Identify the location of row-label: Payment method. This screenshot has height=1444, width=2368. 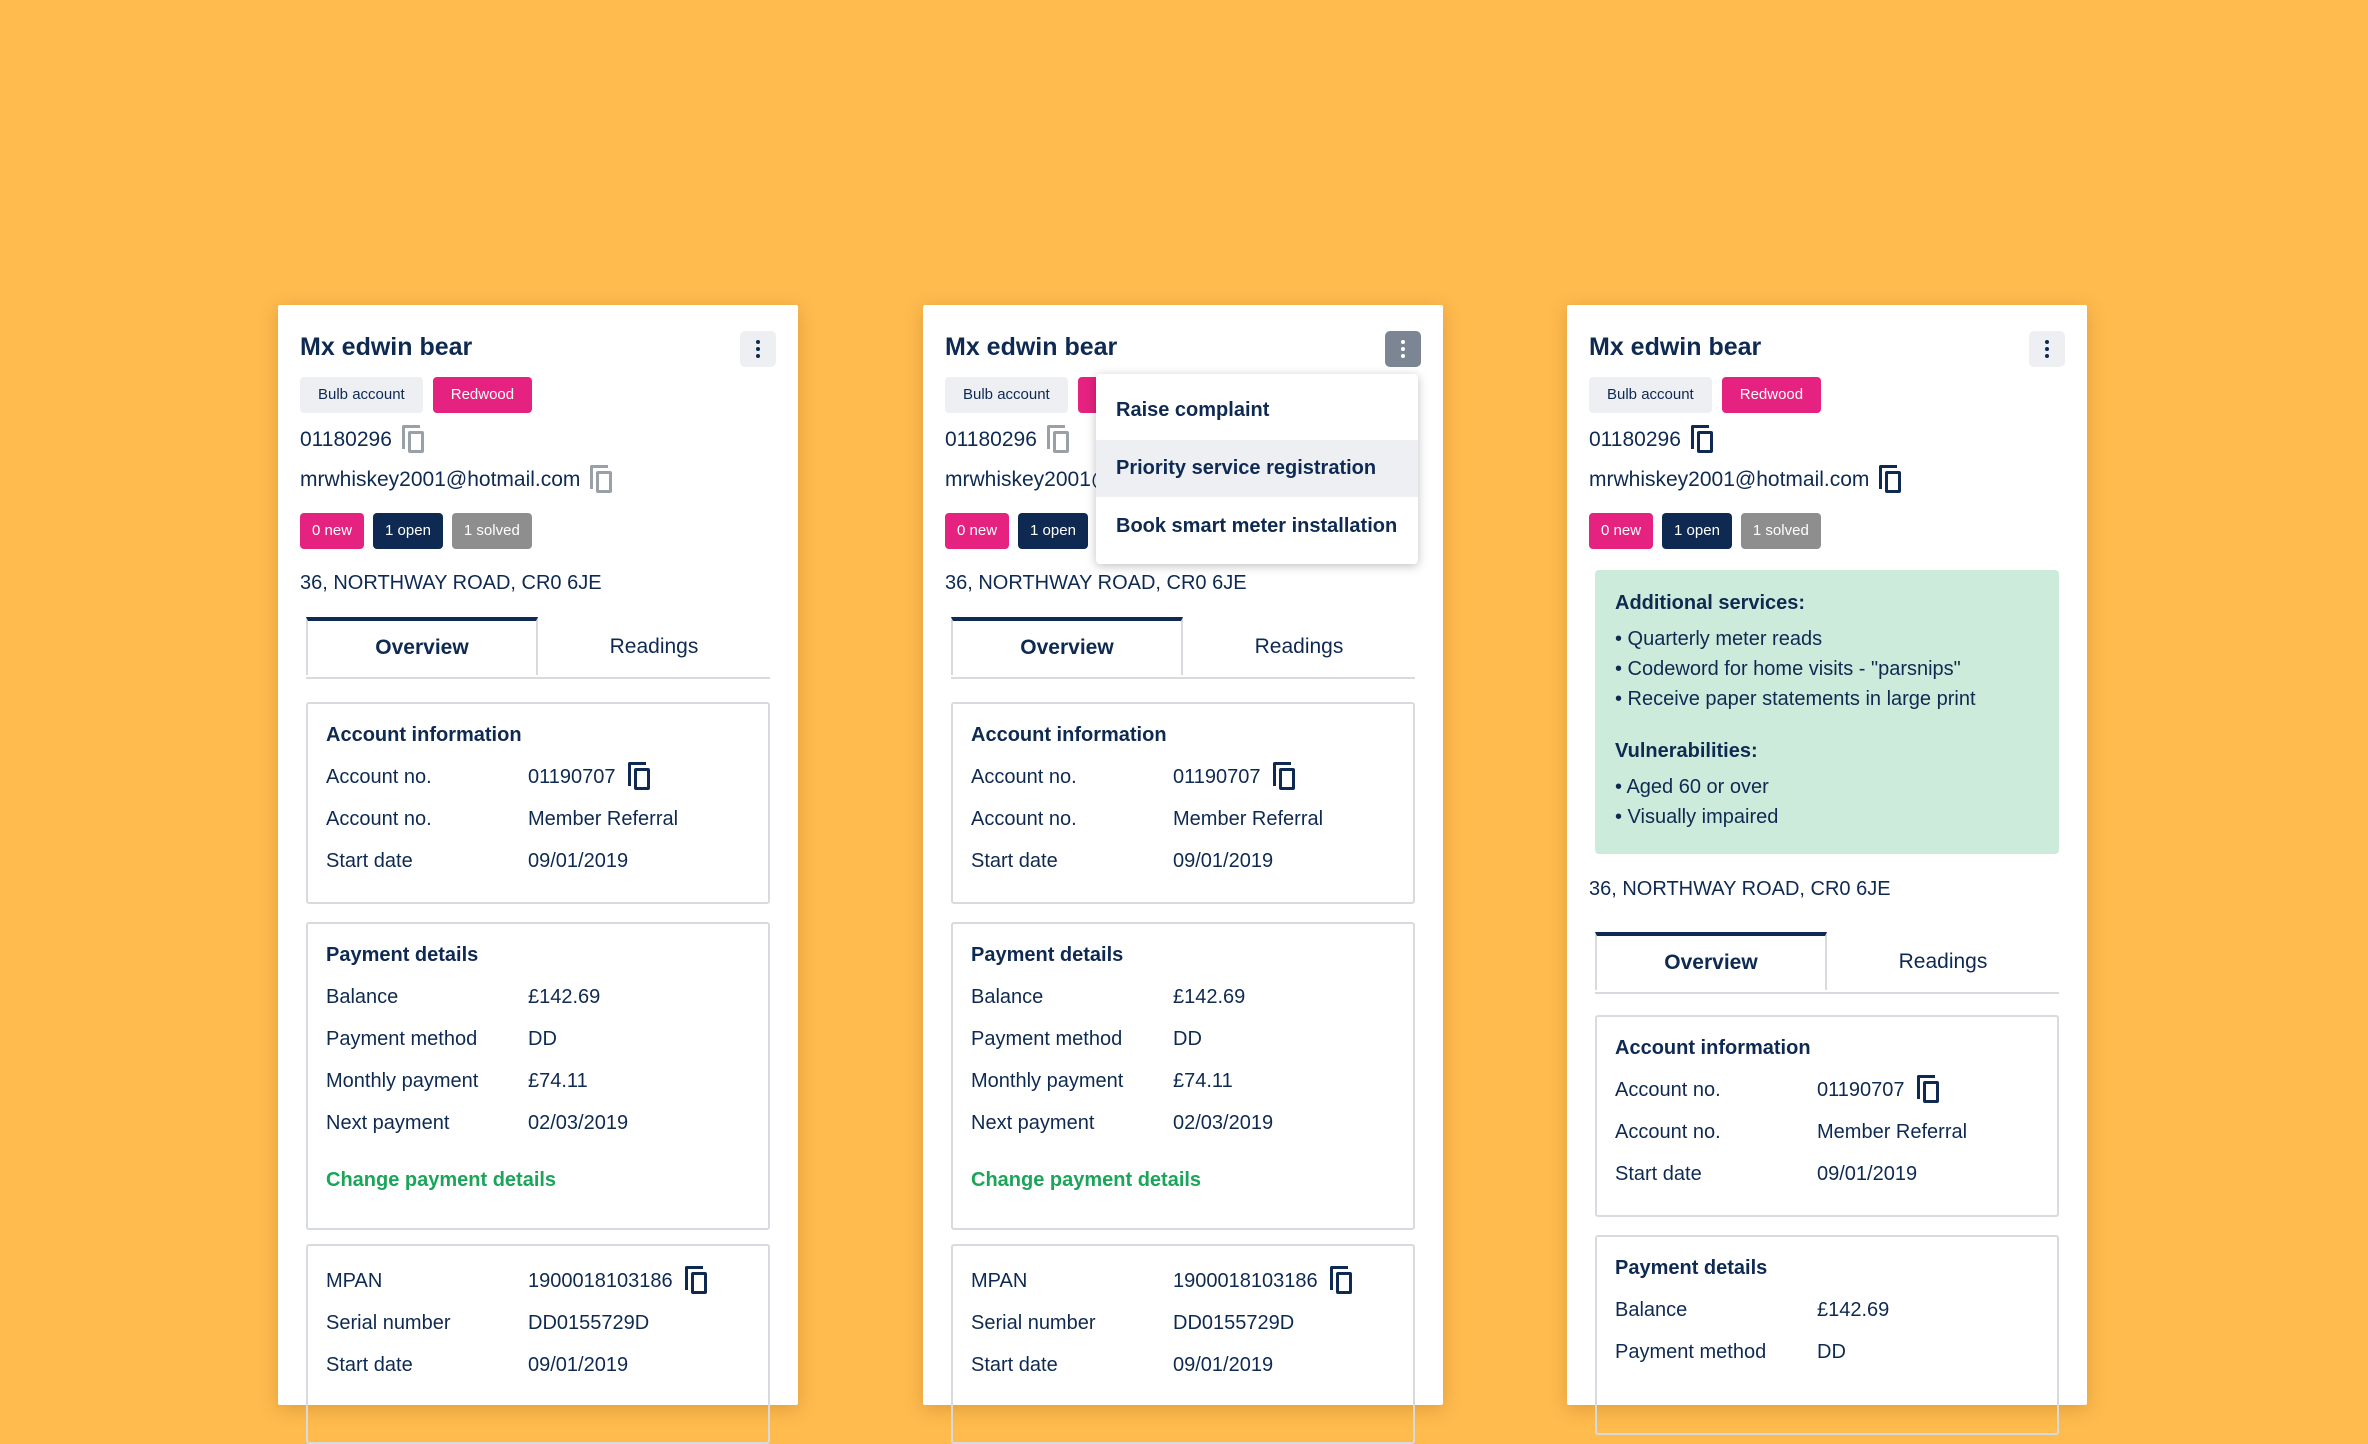
(1691, 1351).